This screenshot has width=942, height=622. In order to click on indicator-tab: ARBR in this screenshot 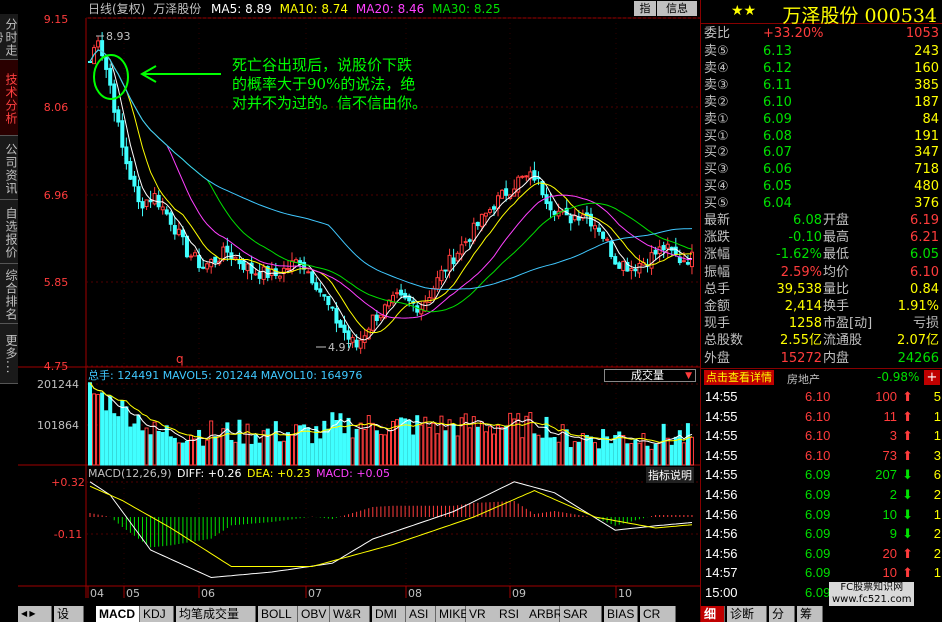, I will do `click(544, 614)`.